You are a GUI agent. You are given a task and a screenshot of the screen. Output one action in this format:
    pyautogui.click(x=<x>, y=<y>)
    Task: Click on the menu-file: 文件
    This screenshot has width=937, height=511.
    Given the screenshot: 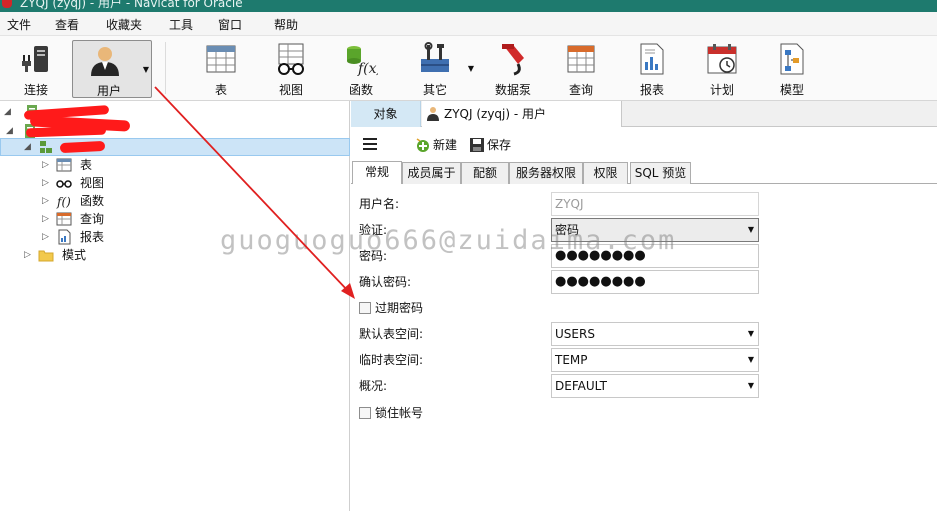 What is the action you would take?
    pyautogui.click(x=19, y=24)
    